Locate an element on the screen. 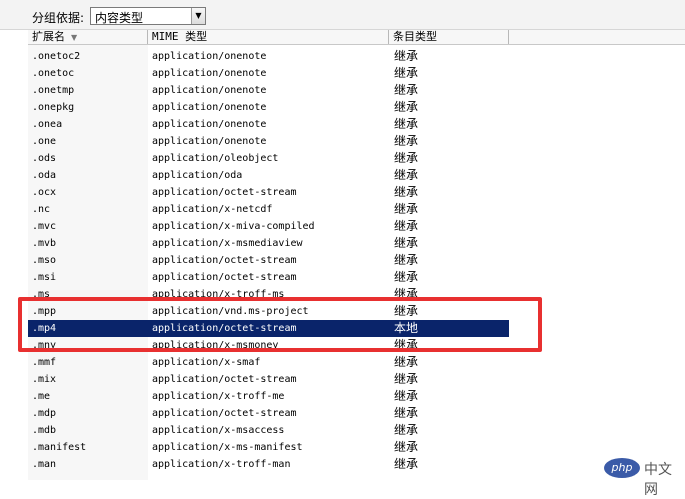 The image size is (685, 499). table-row: .one application/onenote 继承 is located at coordinates (268, 141).